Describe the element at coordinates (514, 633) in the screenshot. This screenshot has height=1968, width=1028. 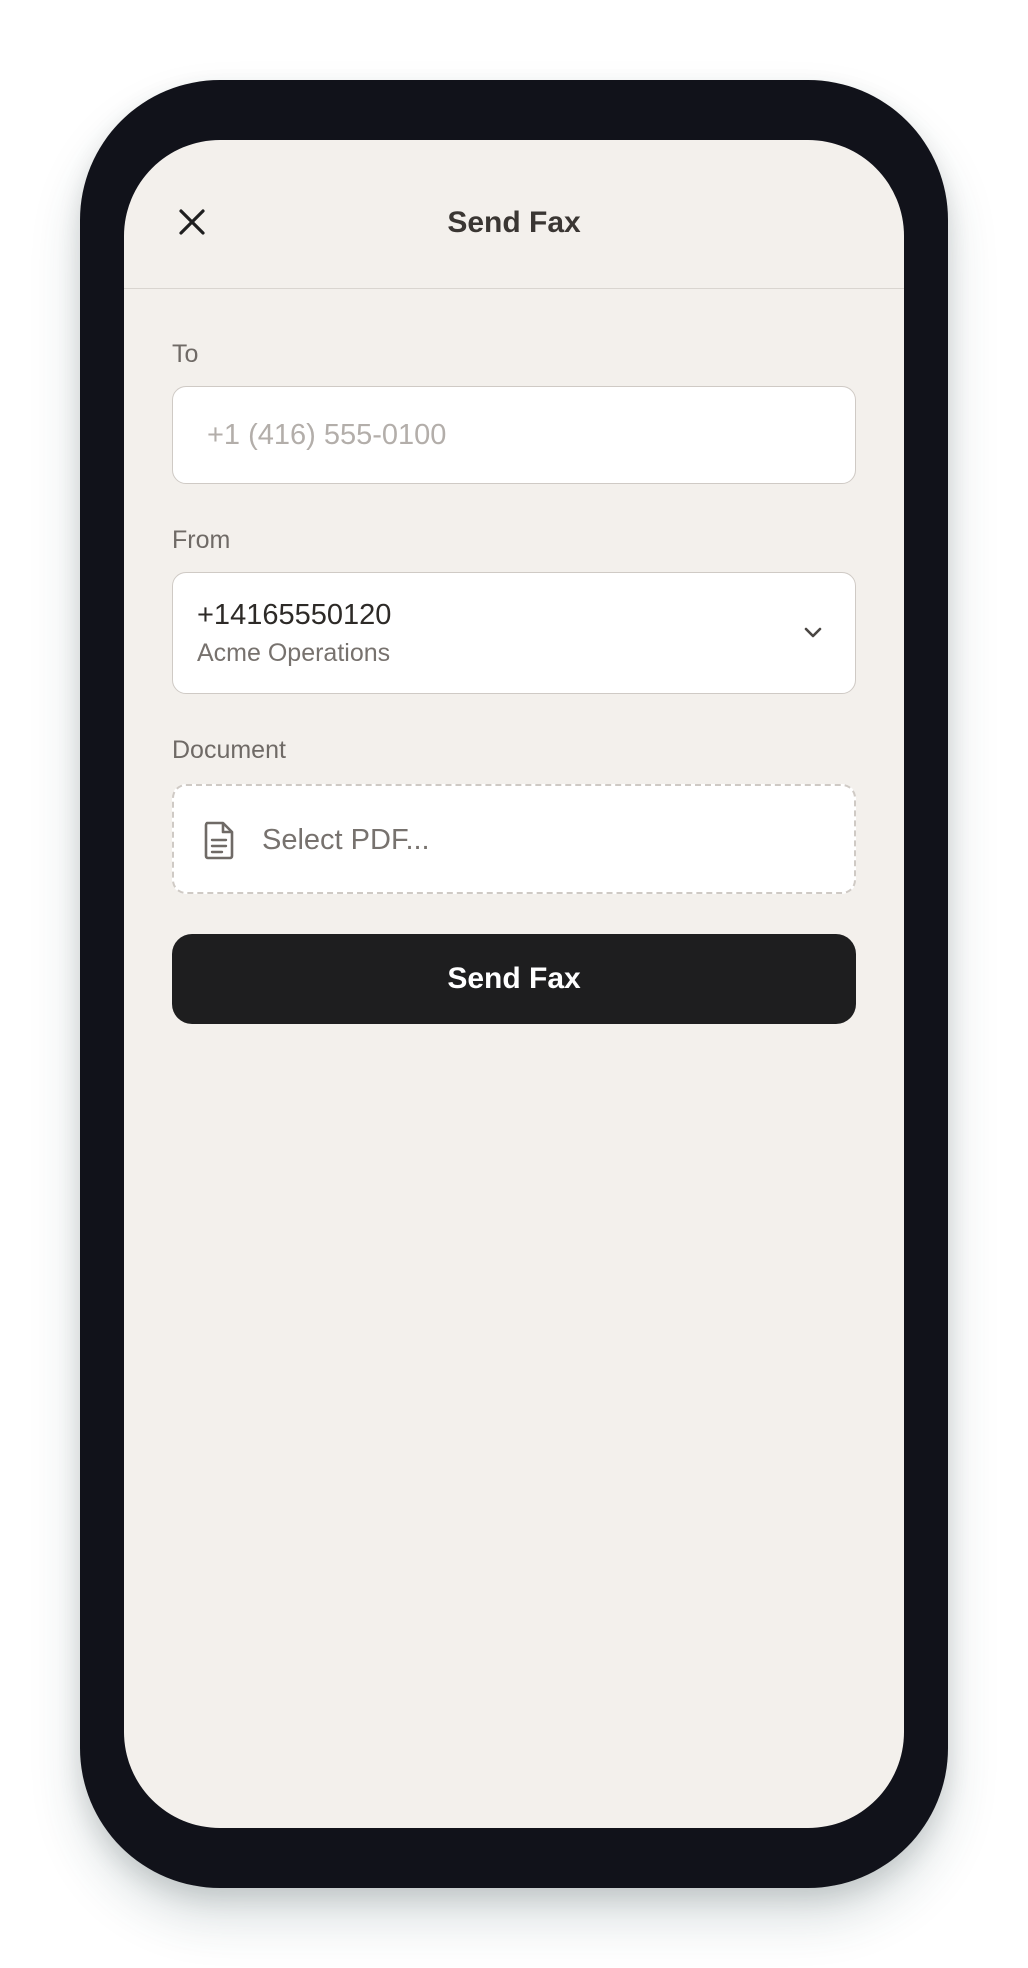
I see `from-number-select: +14165550120 Acme Operations` at that location.